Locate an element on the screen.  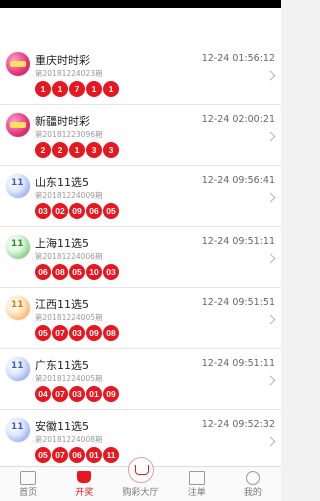
bottom-tab-bar: 首页 开奖 购彩大厅 注单 我的 is located at coordinates (140, 479).